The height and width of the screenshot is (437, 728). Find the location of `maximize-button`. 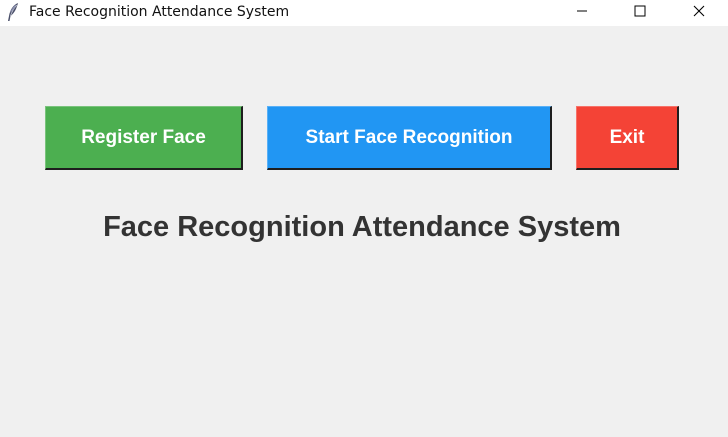

maximize-button is located at coordinates (640, 13).